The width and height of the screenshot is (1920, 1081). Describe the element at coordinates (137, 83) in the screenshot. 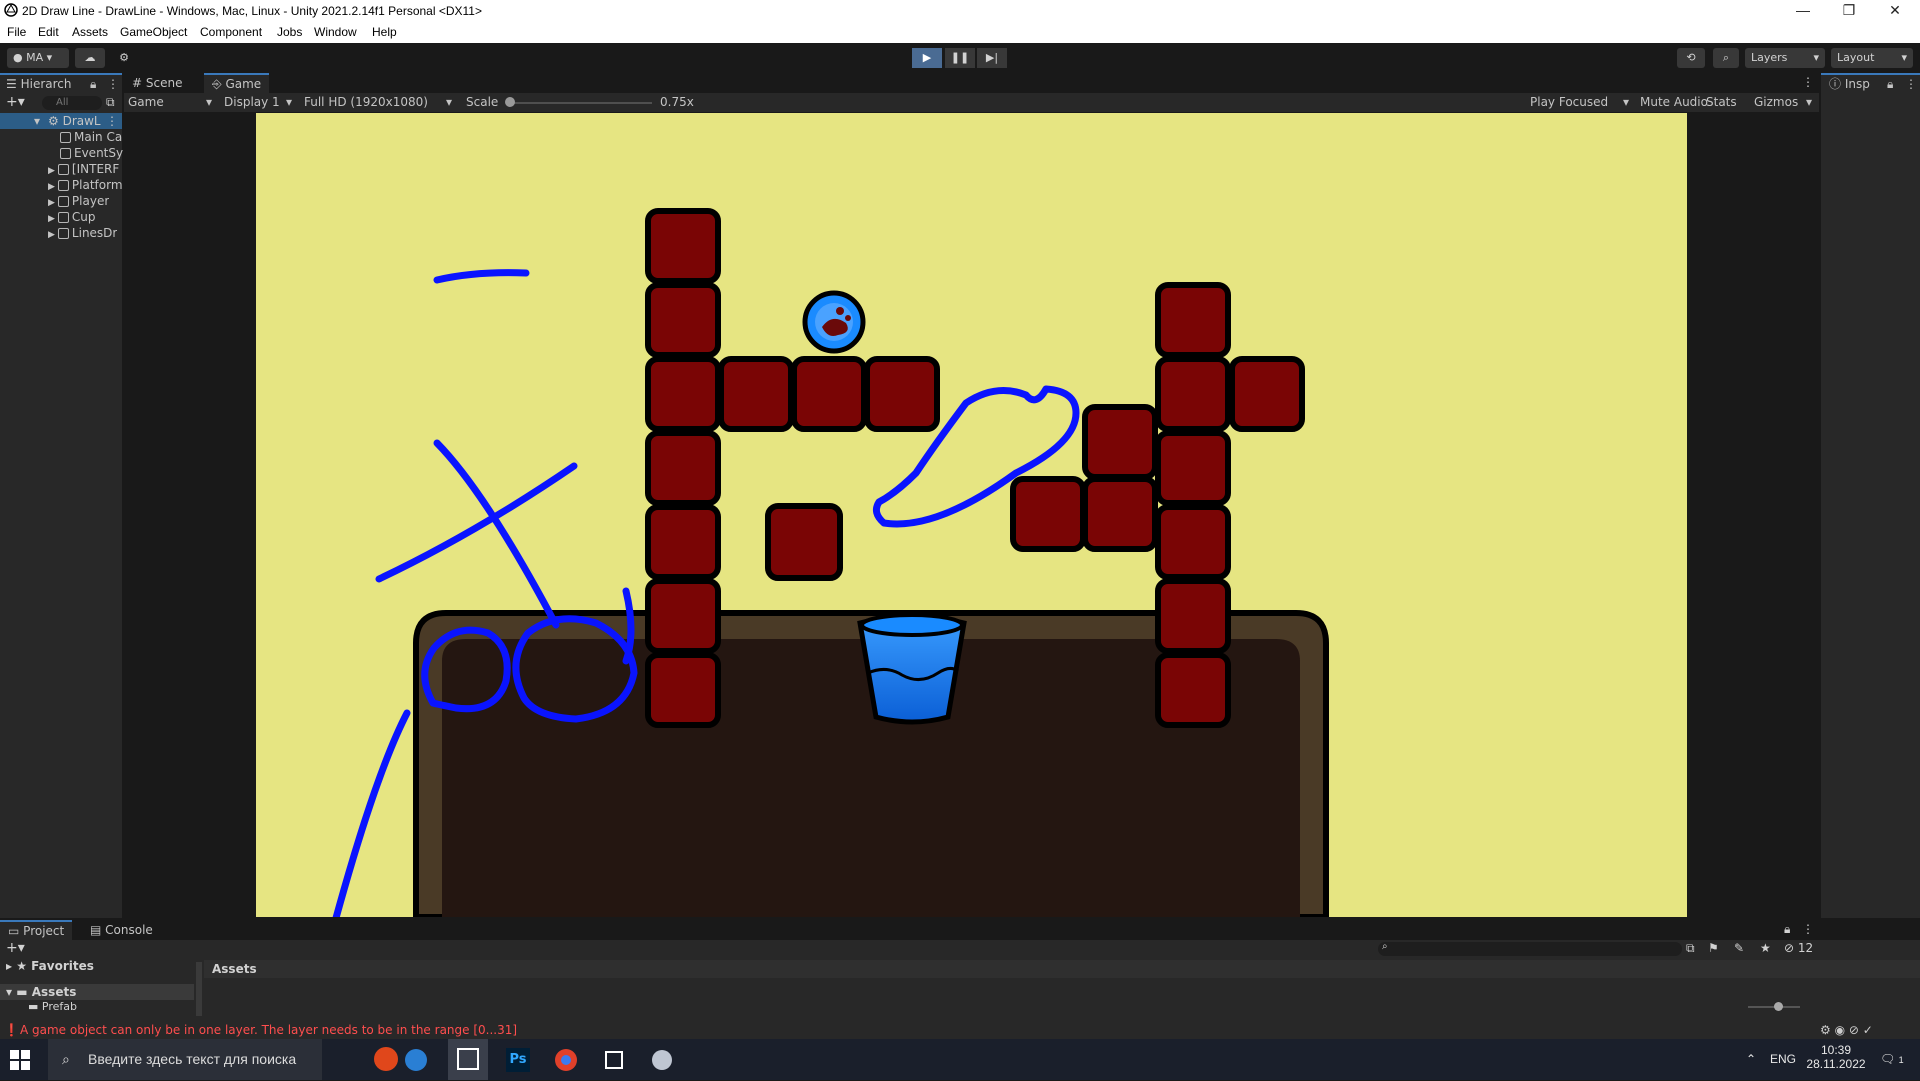

I see `scene-grid-icon: #` at that location.